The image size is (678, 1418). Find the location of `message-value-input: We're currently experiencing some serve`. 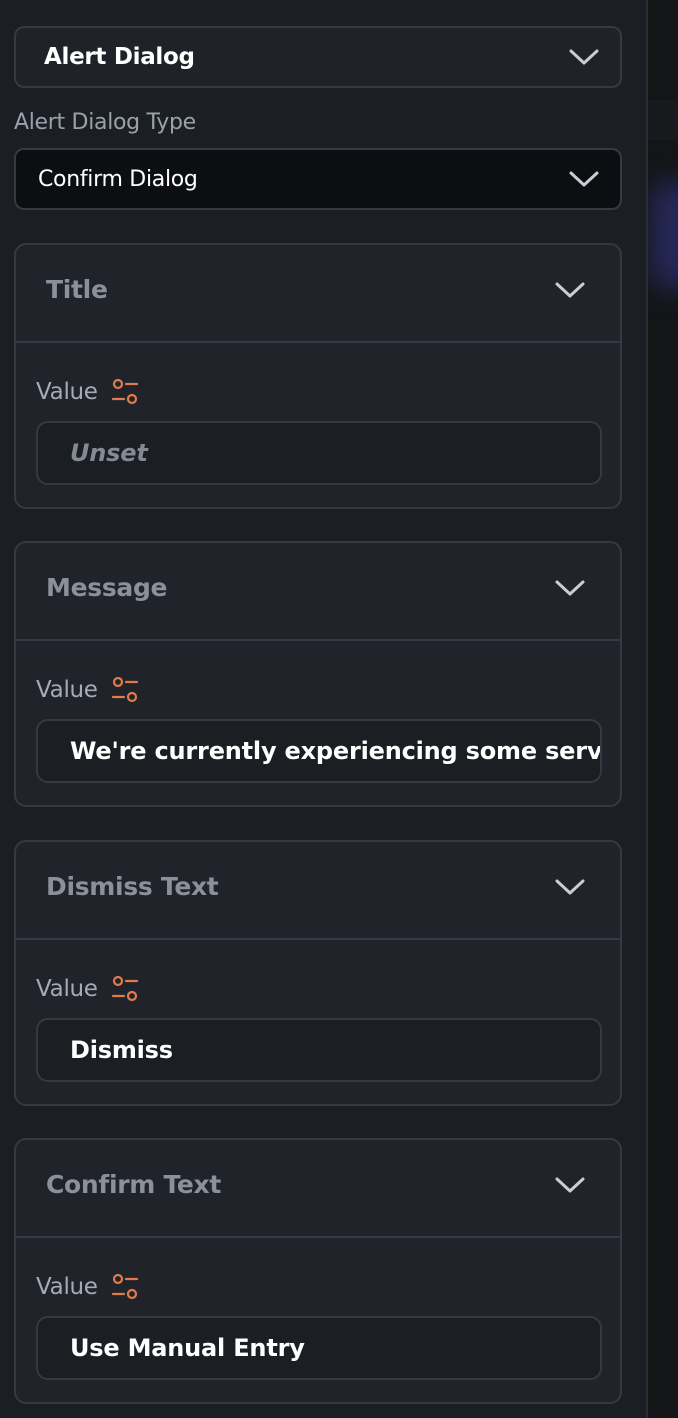

message-value-input: We're currently experiencing some serve is located at coordinates (319, 751).